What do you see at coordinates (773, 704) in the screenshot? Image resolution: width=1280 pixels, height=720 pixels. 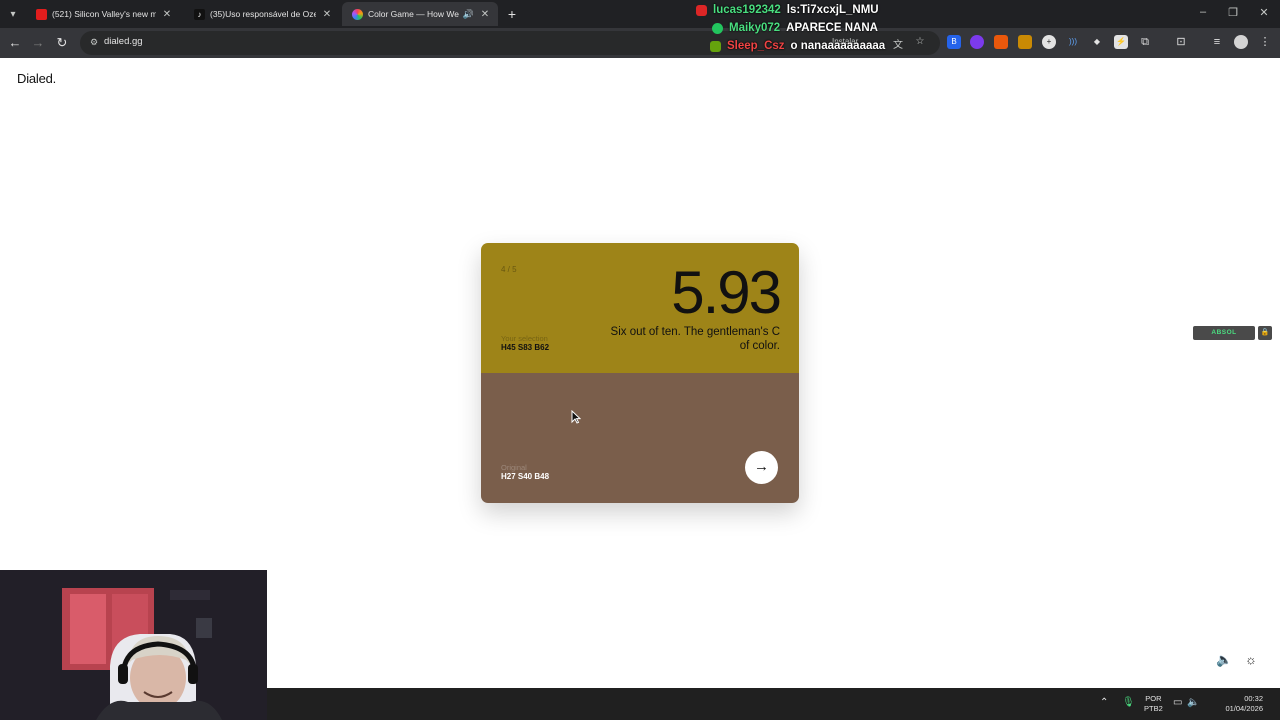 I see `windows-taskbar: ⌃ 🎙 POR PTB2 ▭ 🔈 00:32 01/04/2026` at bounding box center [773, 704].